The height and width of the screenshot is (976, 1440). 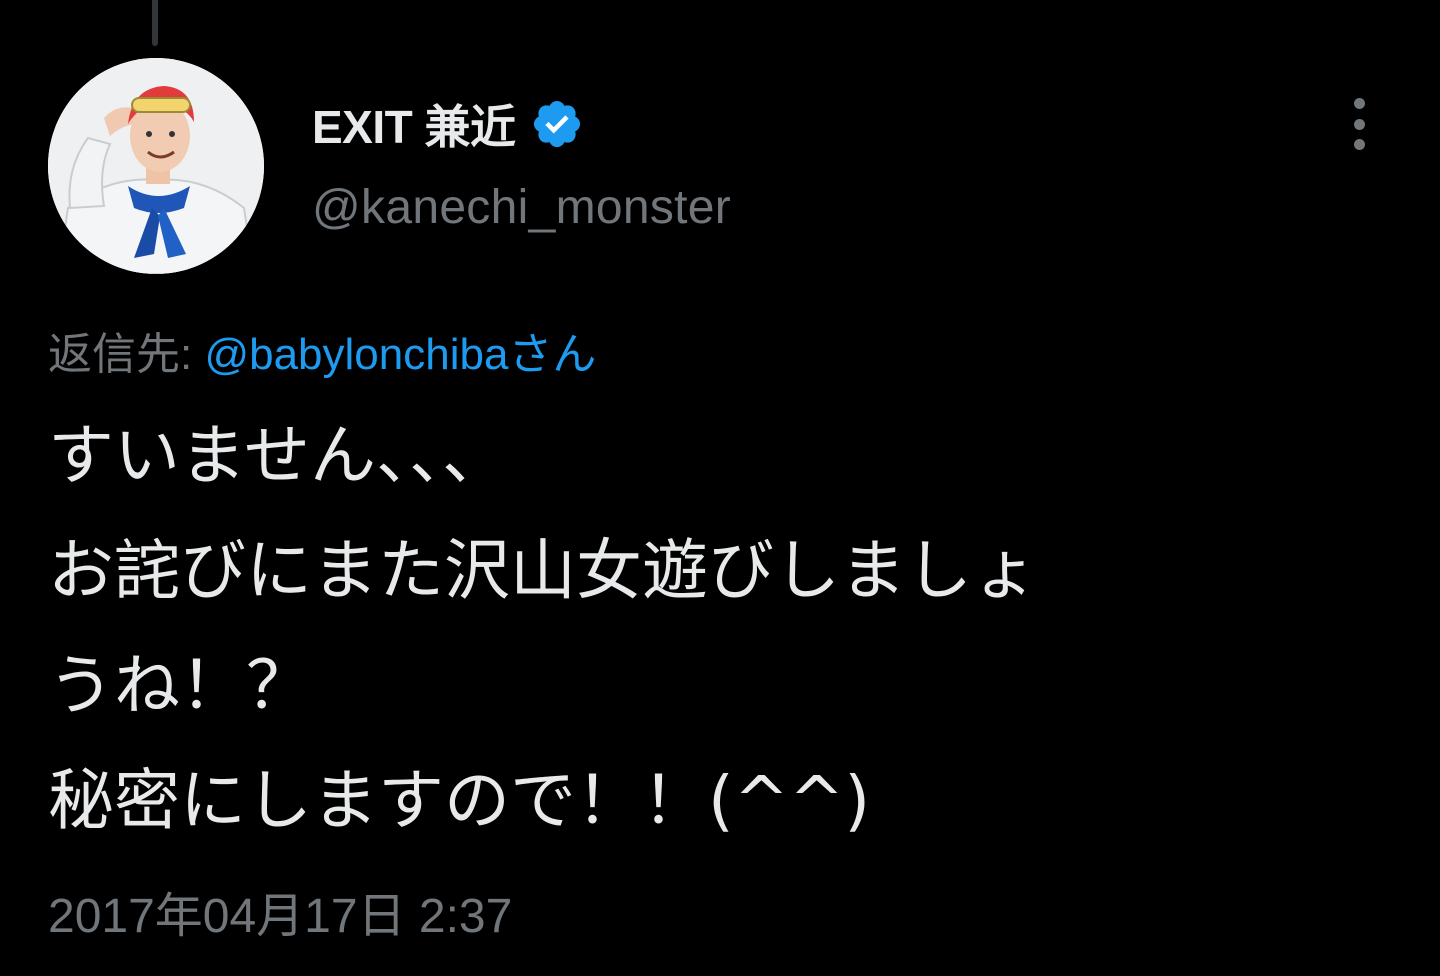 What do you see at coordinates (180, 685) in the screenshot?
I see `tweet-text-line: うね！？` at bounding box center [180, 685].